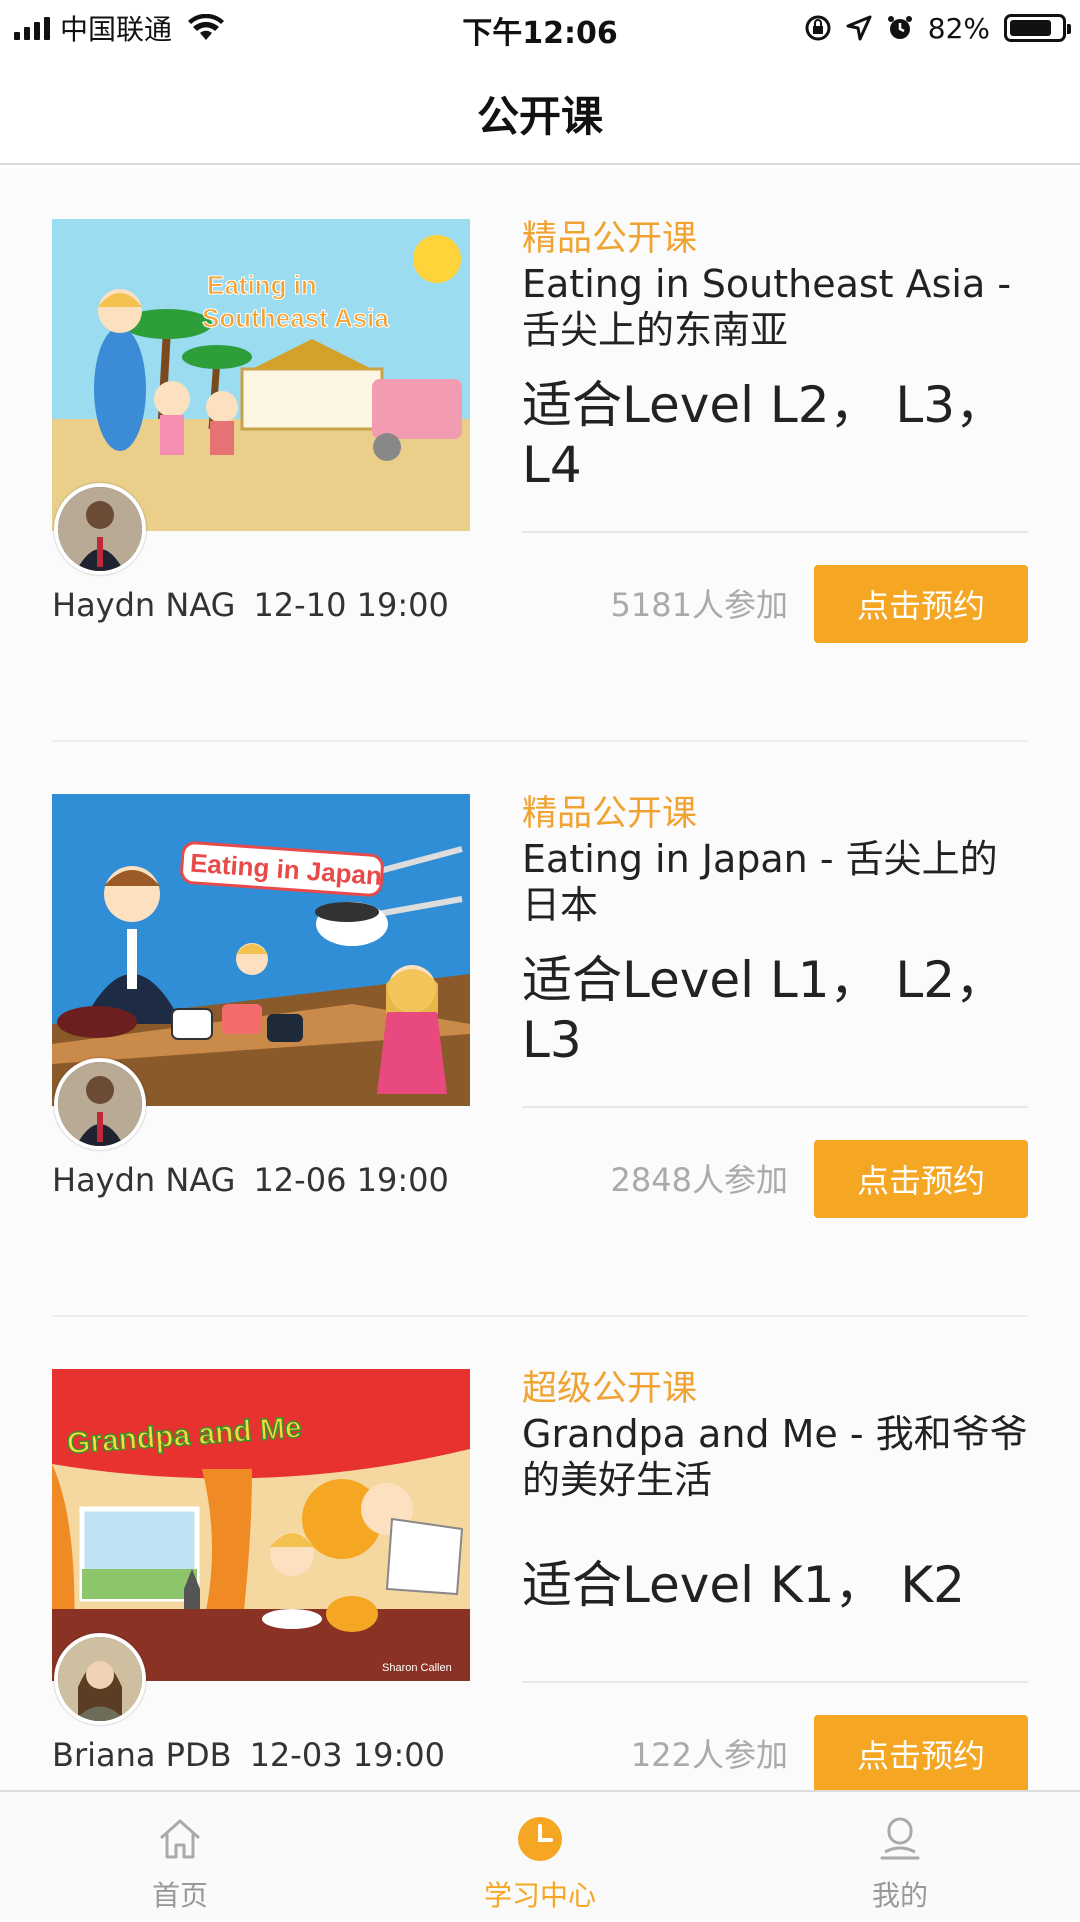 This screenshot has height=1922, width=1080. I want to click on tab-label: 学习中心, so click(539, 1895).